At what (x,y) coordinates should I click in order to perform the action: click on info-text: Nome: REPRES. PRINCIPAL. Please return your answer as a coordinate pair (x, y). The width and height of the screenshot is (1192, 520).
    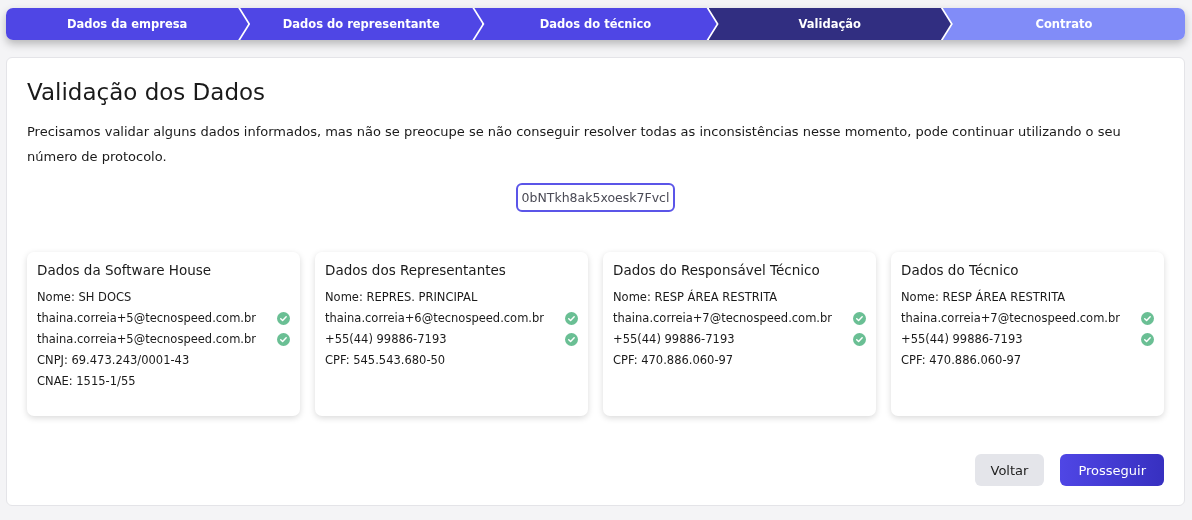
    Looking at the image, I should click on (401, 297).